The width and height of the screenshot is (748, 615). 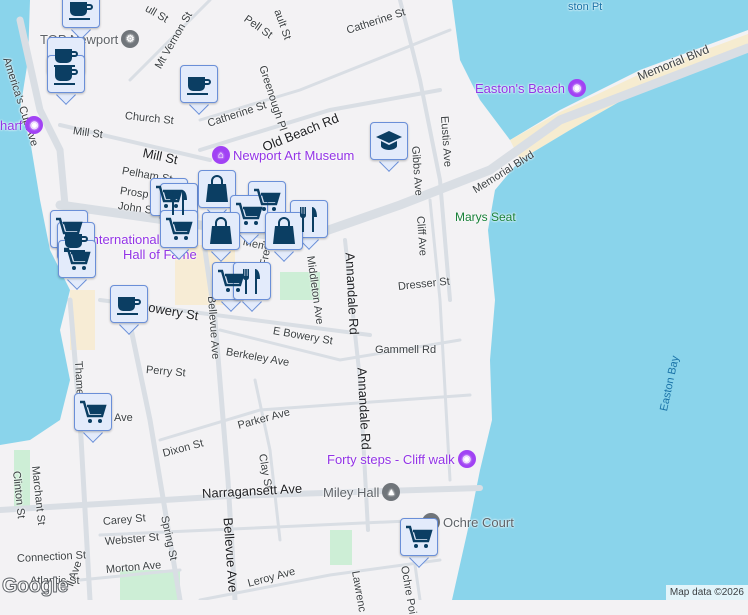 I want to click on poi-label: Newport Art Museum, so click(x=294, y=155).